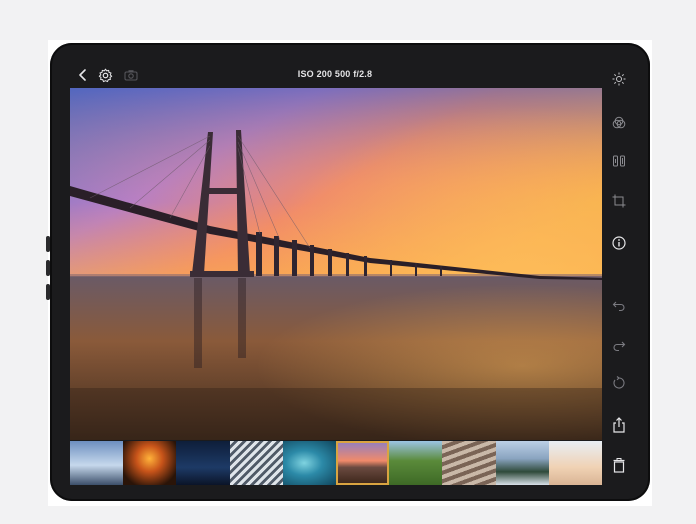 This screenshot has height=524, width=696. Describe the element at coordinates (619, 383) in the screenshot. I see `revert-icon` at that location.